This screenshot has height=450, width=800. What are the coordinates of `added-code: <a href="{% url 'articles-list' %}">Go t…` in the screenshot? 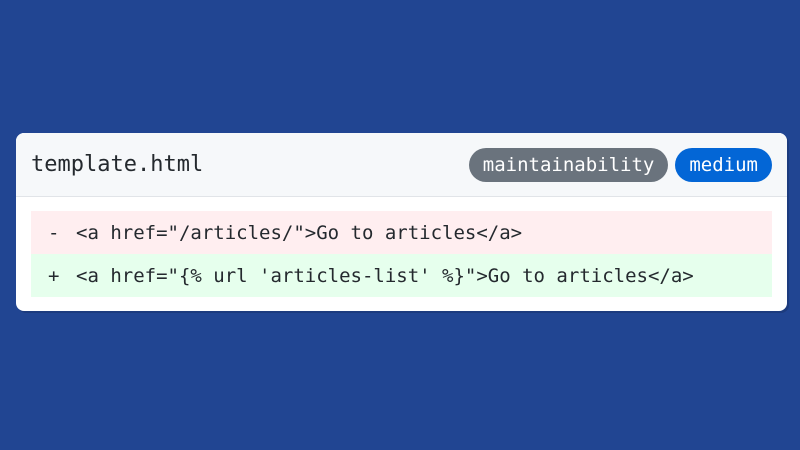 It's located at (385, 275).